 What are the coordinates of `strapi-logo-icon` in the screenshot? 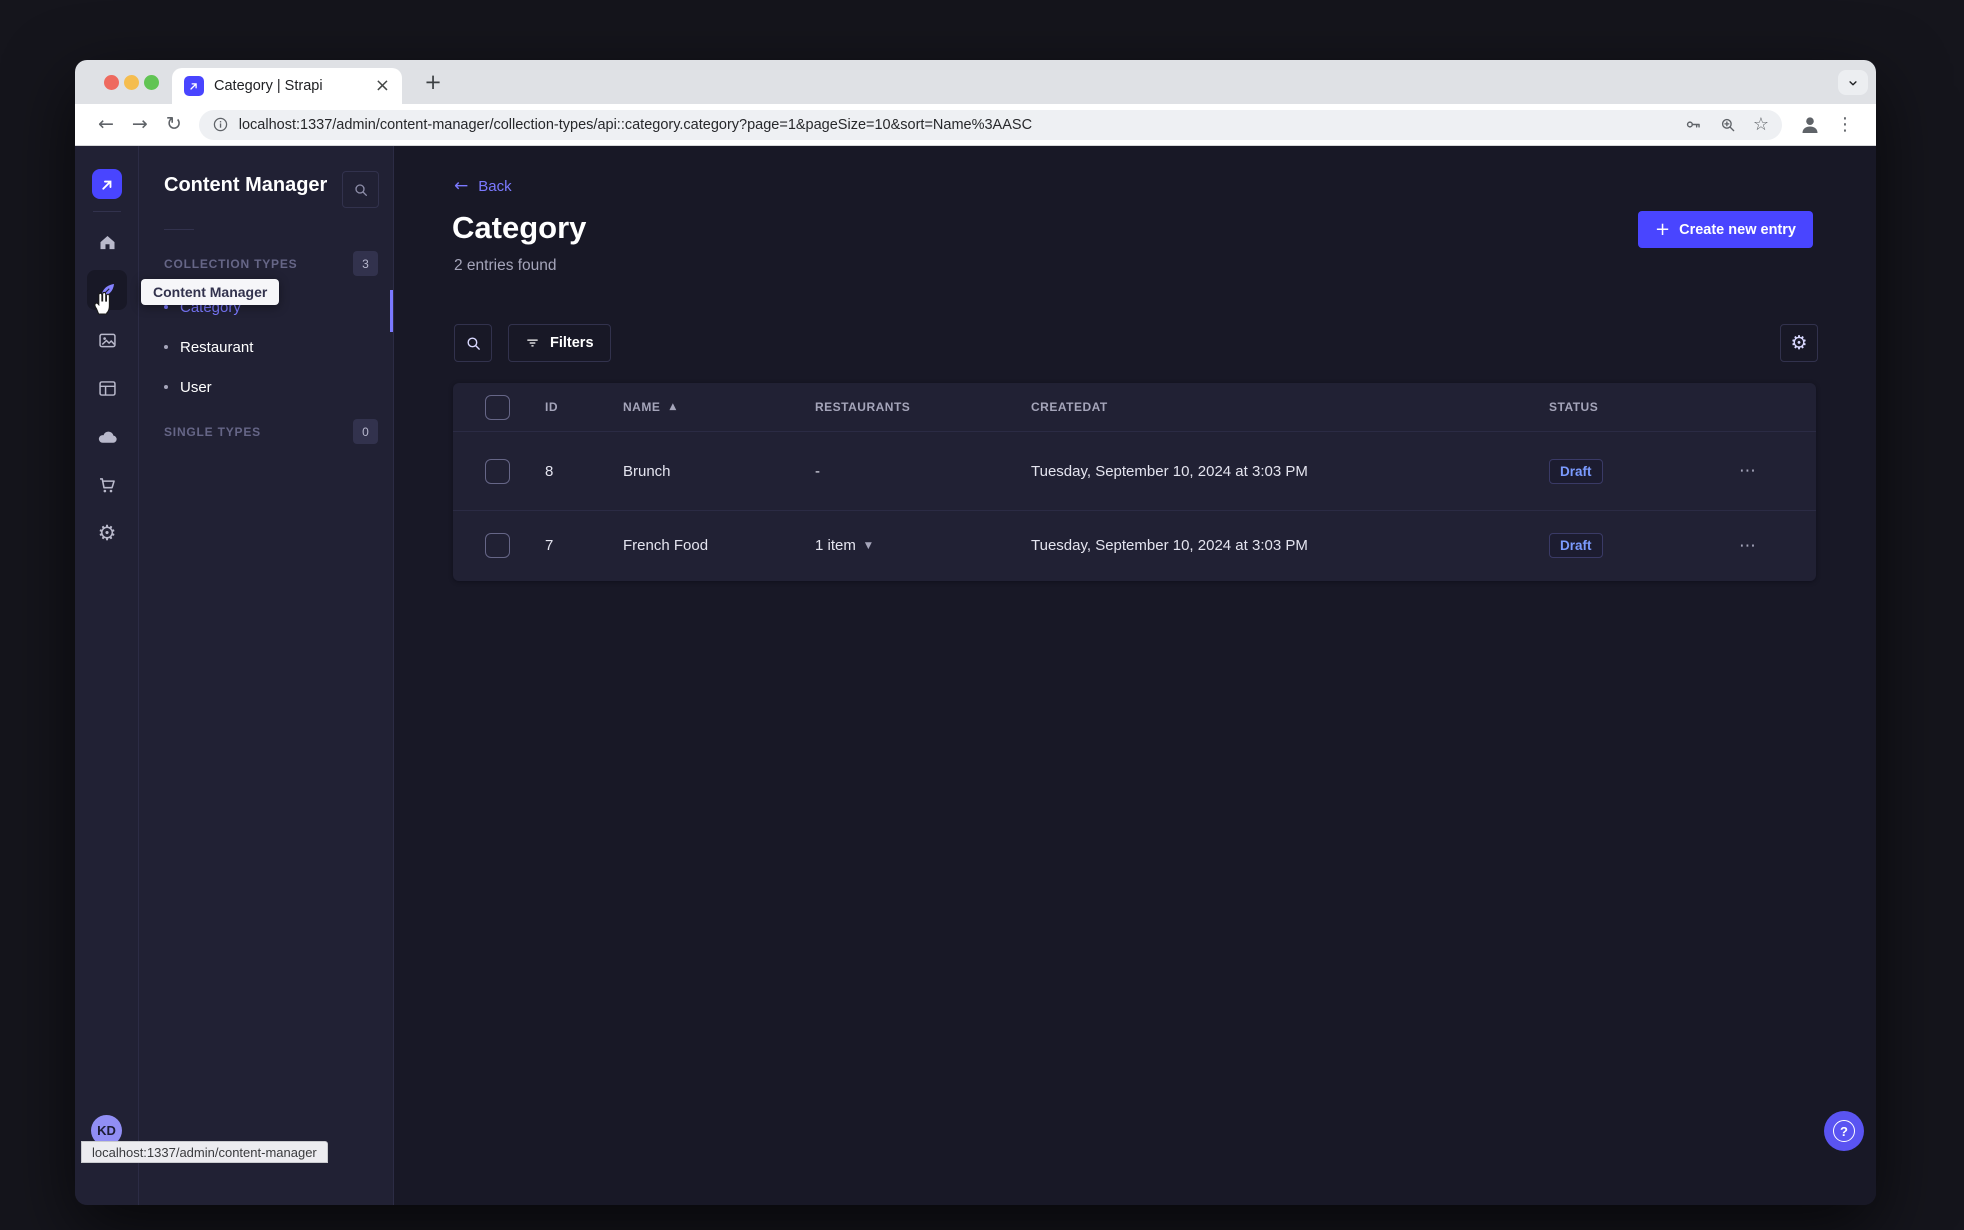 It's located at (107, 184).